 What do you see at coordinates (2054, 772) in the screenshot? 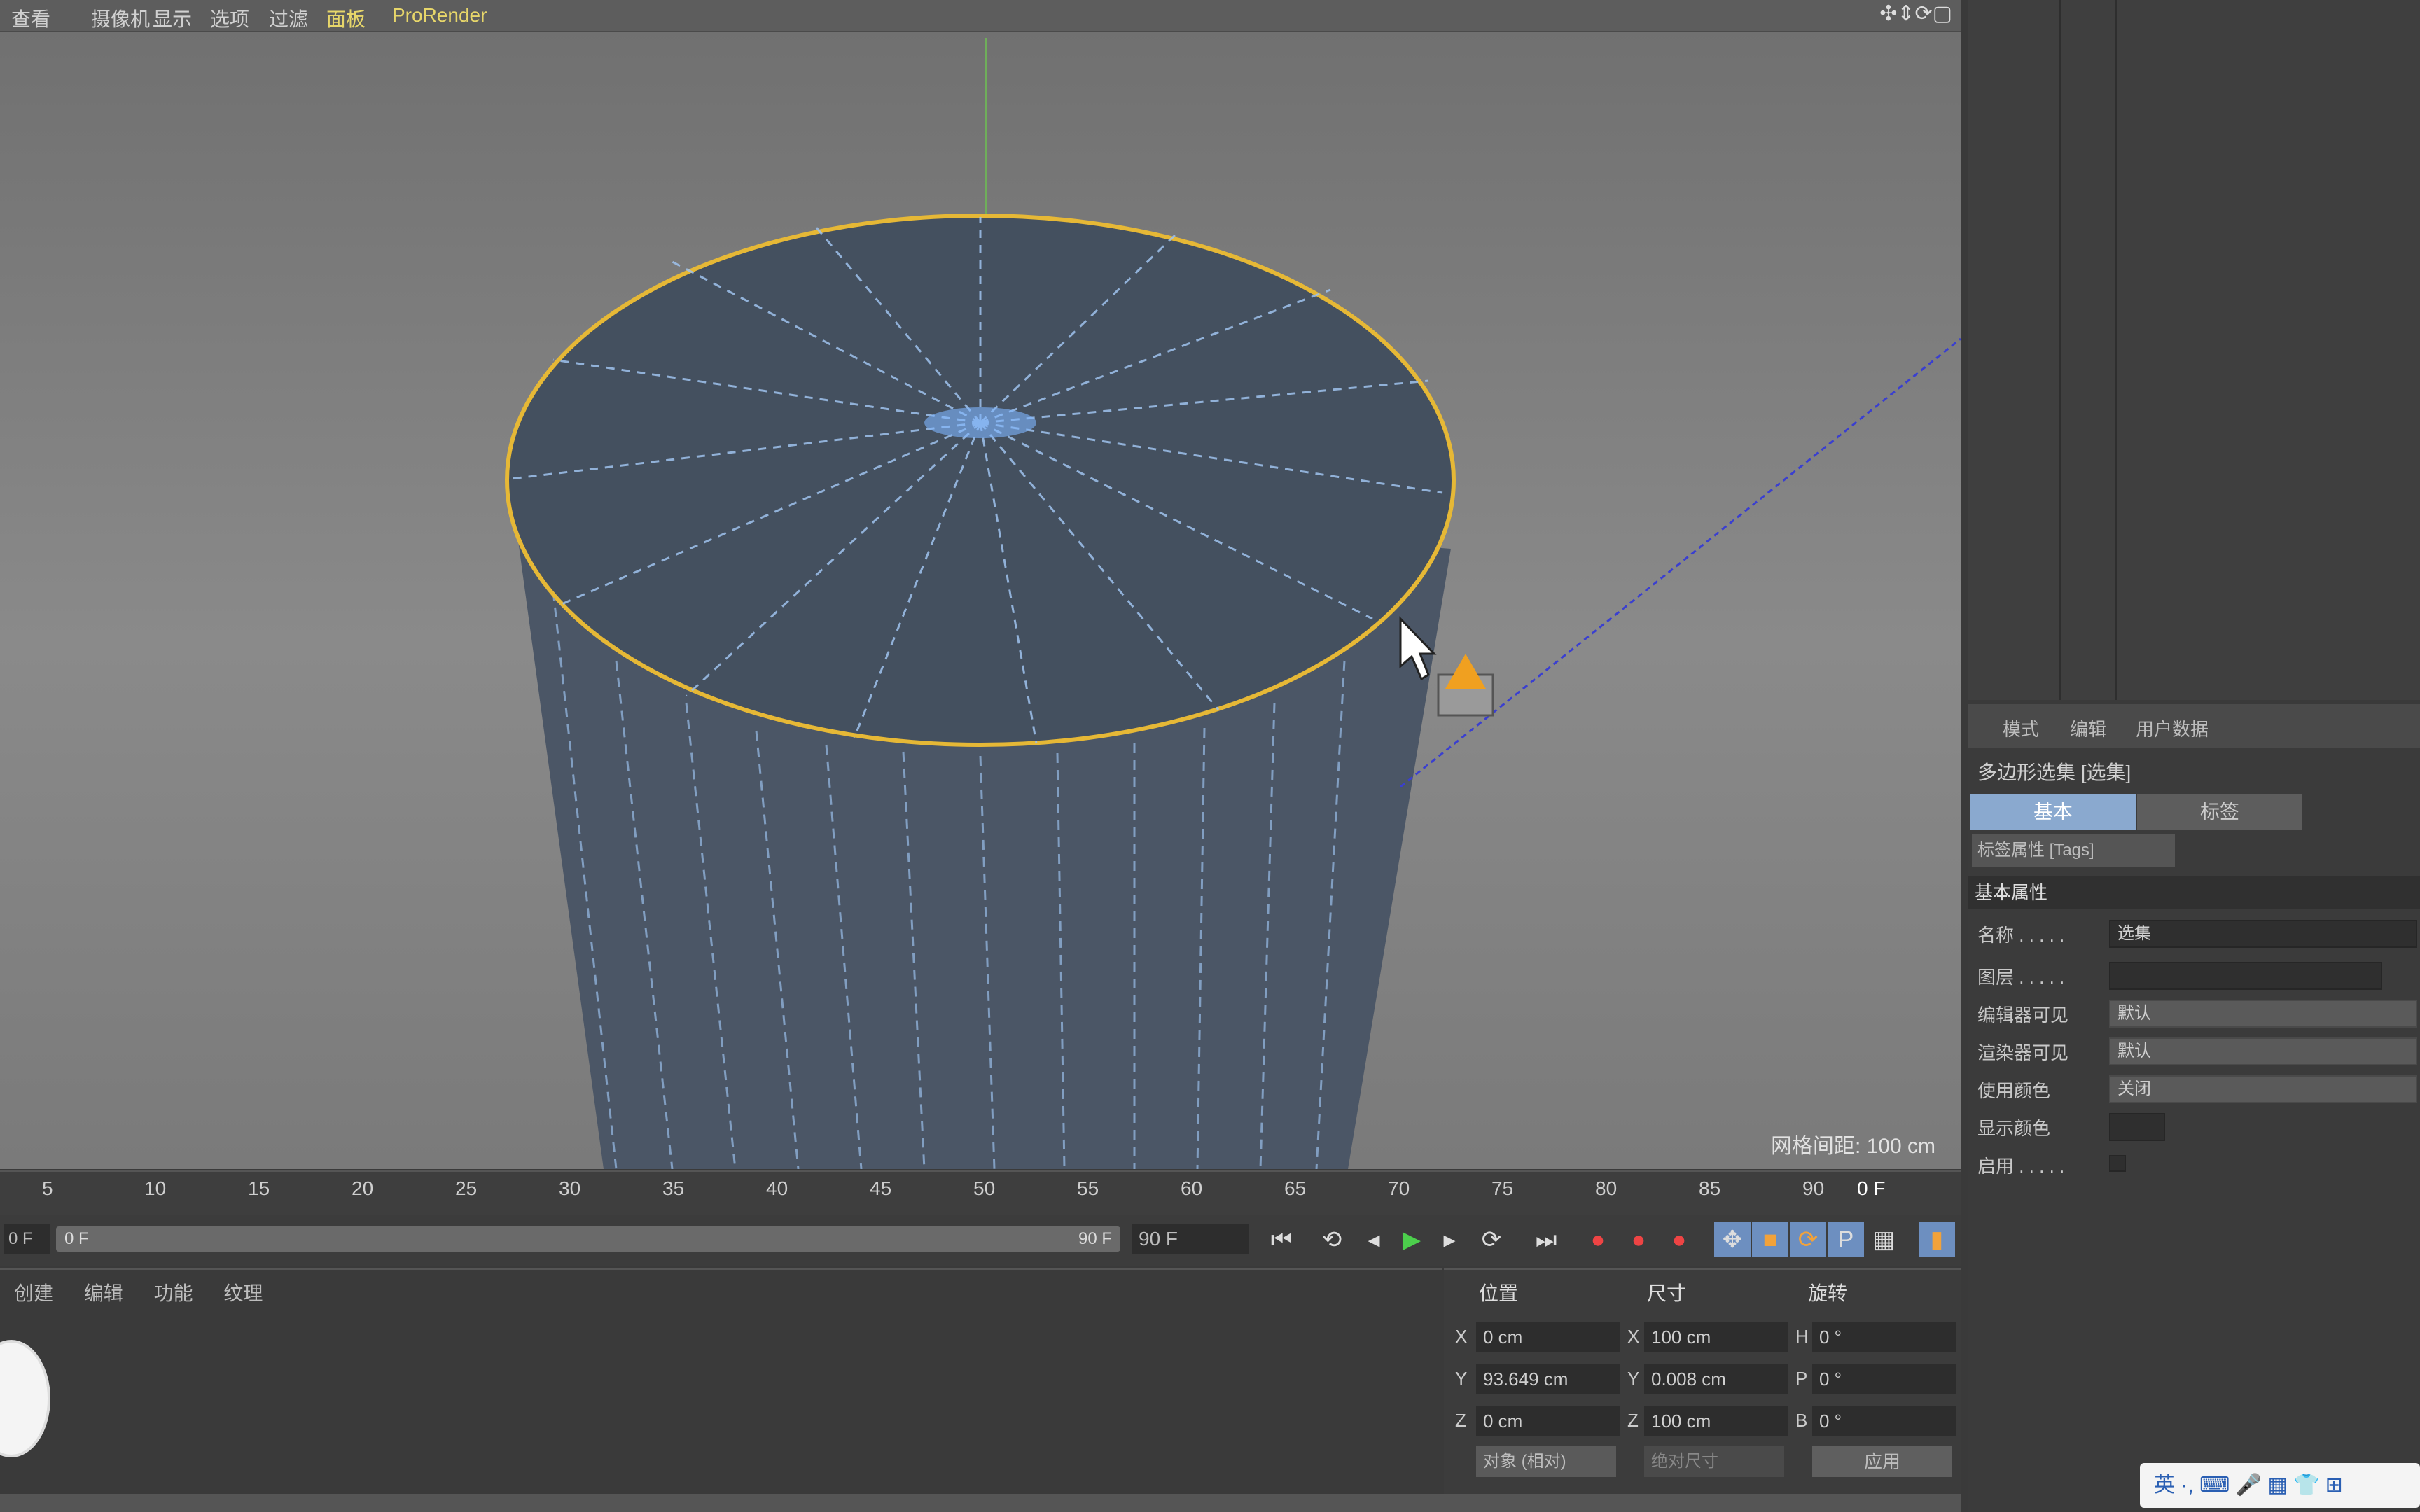
I see `attributes-title: 多边形选集 [选集]` at bounding box center [2054, 772].